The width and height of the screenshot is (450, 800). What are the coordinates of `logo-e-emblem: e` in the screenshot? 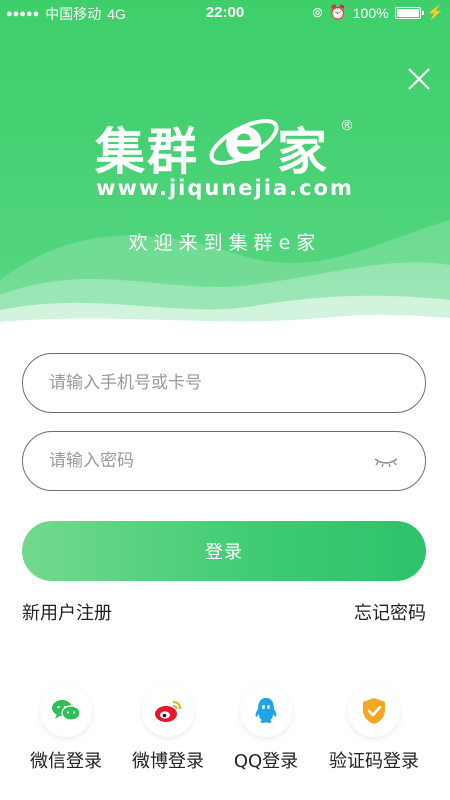 It's located at (244, 140).